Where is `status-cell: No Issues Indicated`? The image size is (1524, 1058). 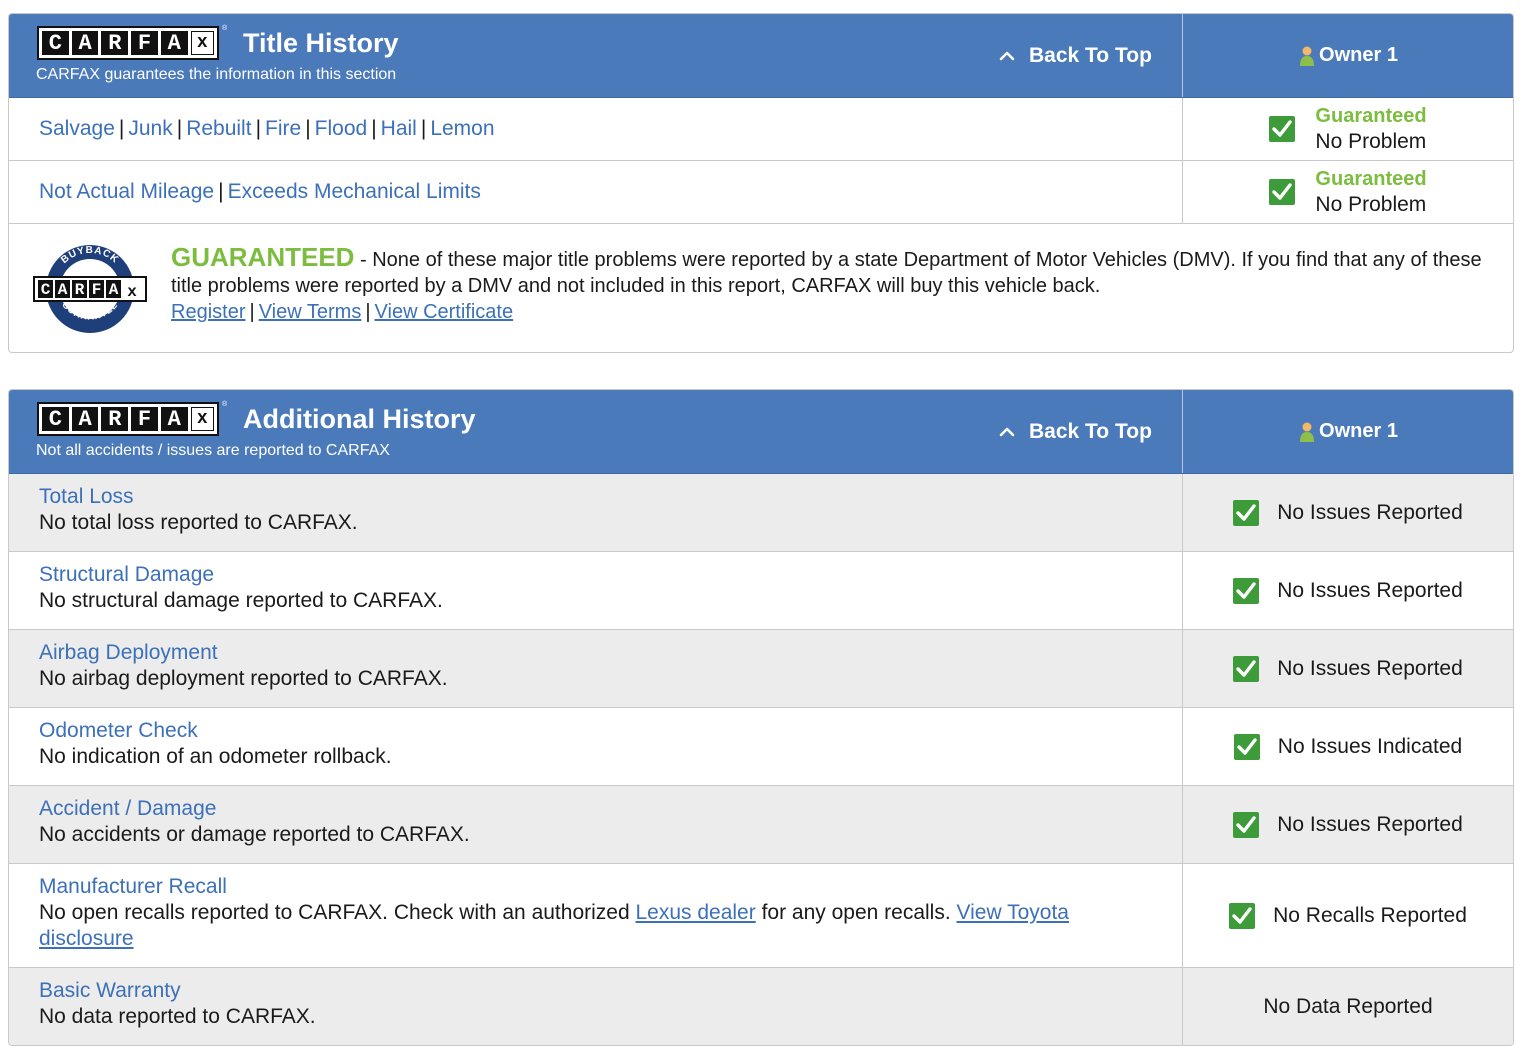 status-cell: No Issues Indicated is located at coordinates (1347, 746).